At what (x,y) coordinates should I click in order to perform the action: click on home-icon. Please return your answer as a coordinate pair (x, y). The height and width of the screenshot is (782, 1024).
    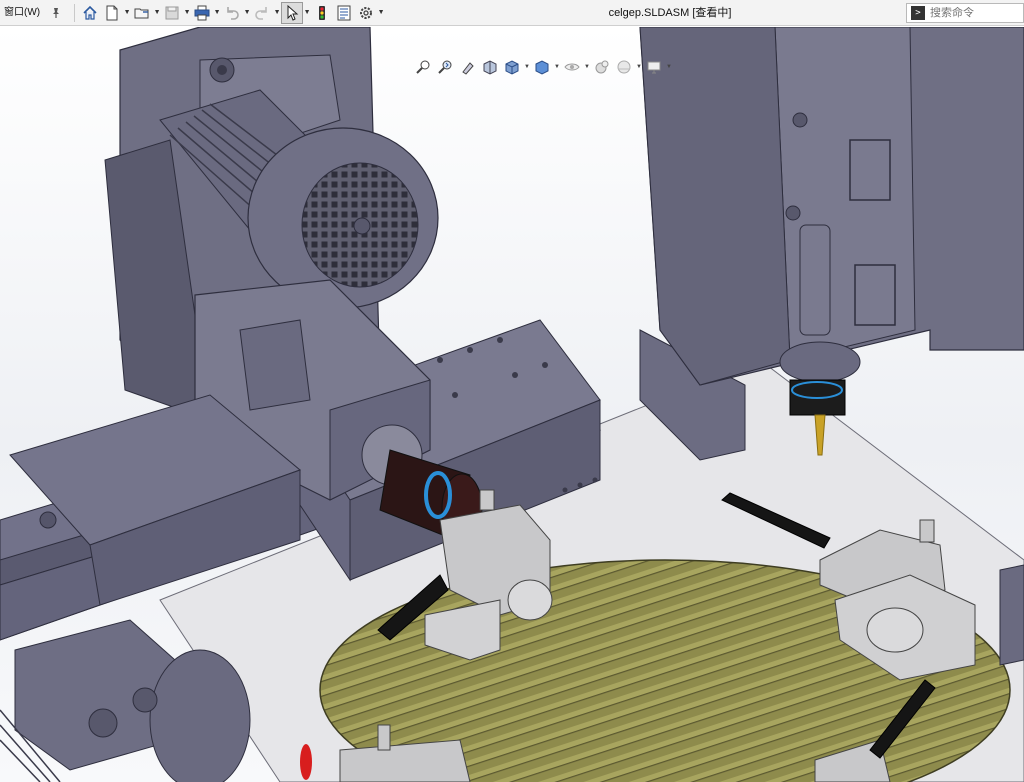
    Looking at the image, I should click on (90, 13).